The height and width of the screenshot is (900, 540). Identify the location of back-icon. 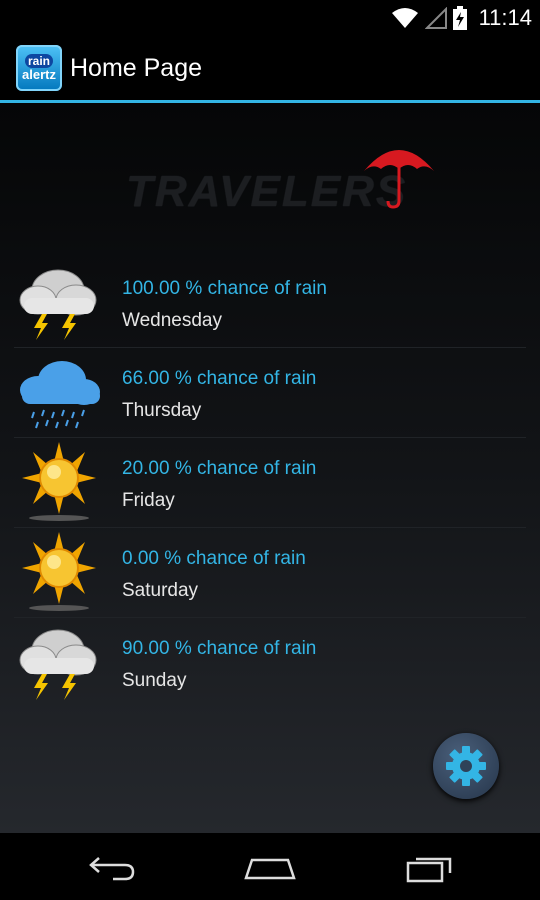
(112, 869).